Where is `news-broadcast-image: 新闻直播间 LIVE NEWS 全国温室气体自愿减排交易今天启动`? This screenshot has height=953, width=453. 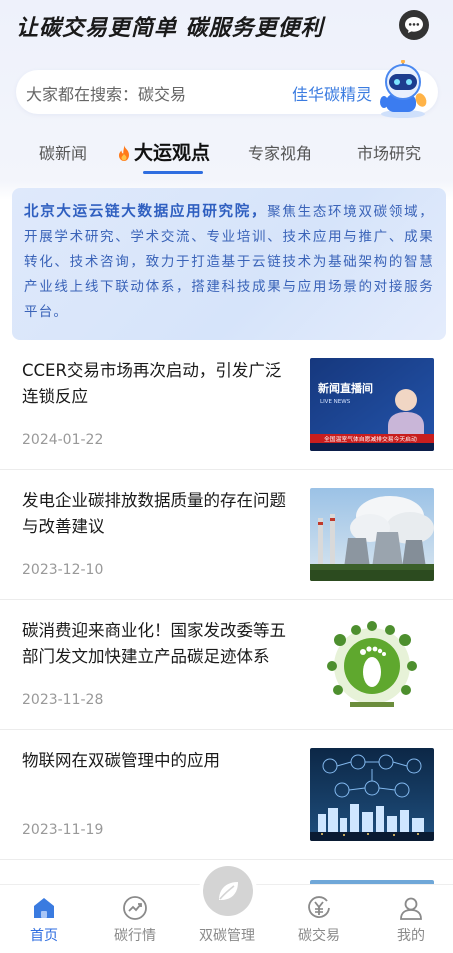 news-broadcast-image: 新闻直播间 LIVE NEWS 全国温室气体自愿减排交易今天启动 is located at coordinates (372, 404).